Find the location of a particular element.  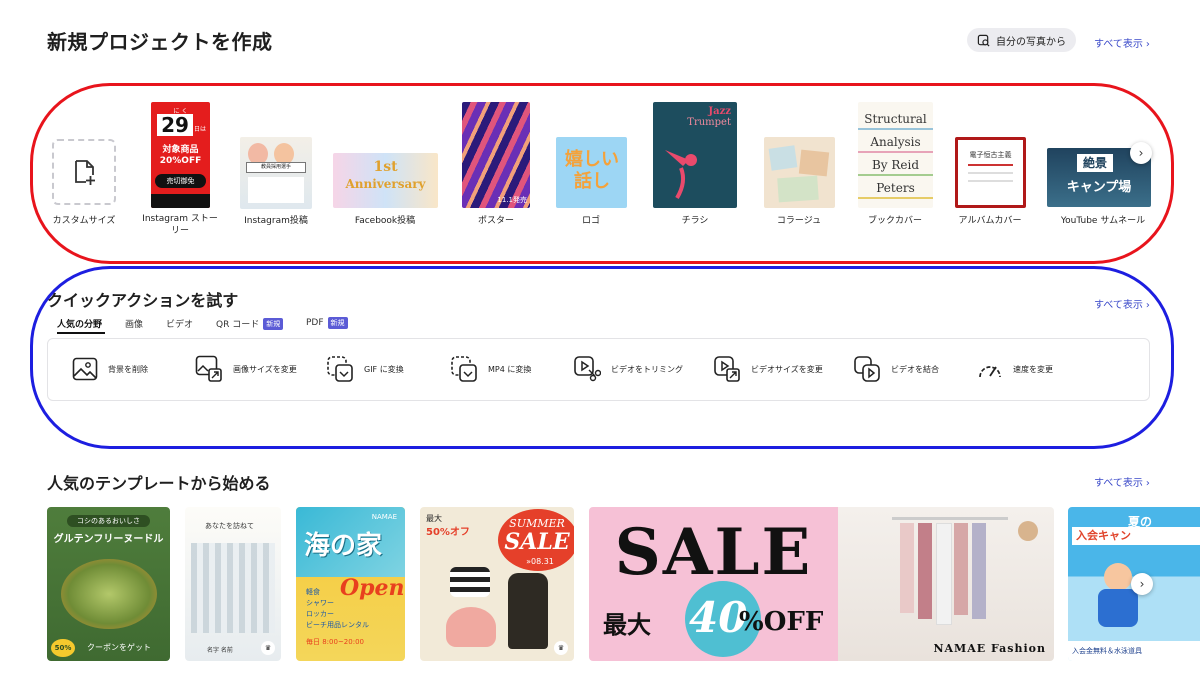

quick-action-label: 画像サイズを変更 is located at coordinates (265, 369).